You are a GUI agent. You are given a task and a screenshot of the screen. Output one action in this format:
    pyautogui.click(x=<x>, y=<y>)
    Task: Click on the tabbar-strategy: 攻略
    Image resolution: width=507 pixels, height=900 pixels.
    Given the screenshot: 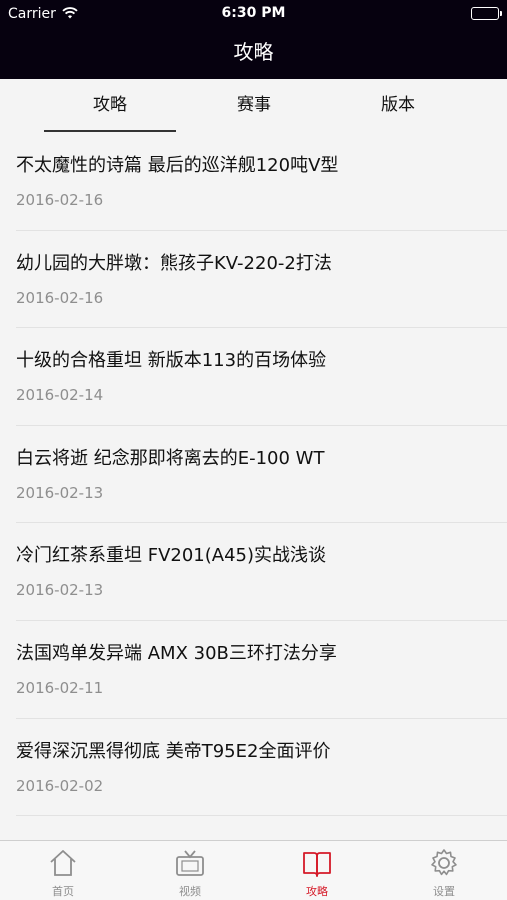 What is the action you would take?
    pyautogui.click(x=317, y=870)
    